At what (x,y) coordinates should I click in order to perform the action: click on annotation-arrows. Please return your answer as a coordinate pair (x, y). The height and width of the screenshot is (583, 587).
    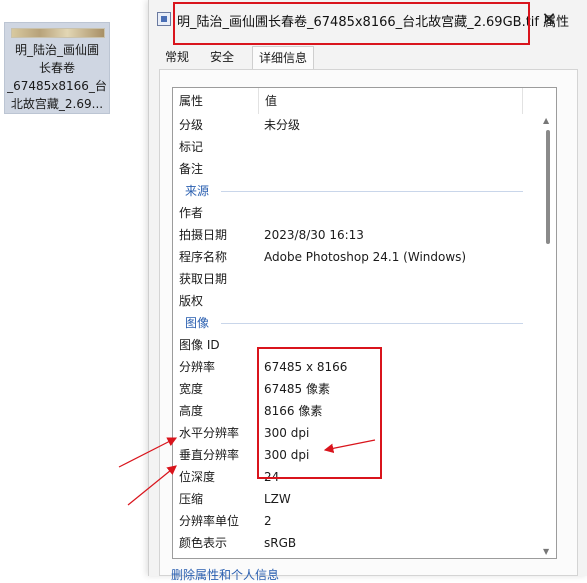
    Looking at the image, I should click on (247, 471).